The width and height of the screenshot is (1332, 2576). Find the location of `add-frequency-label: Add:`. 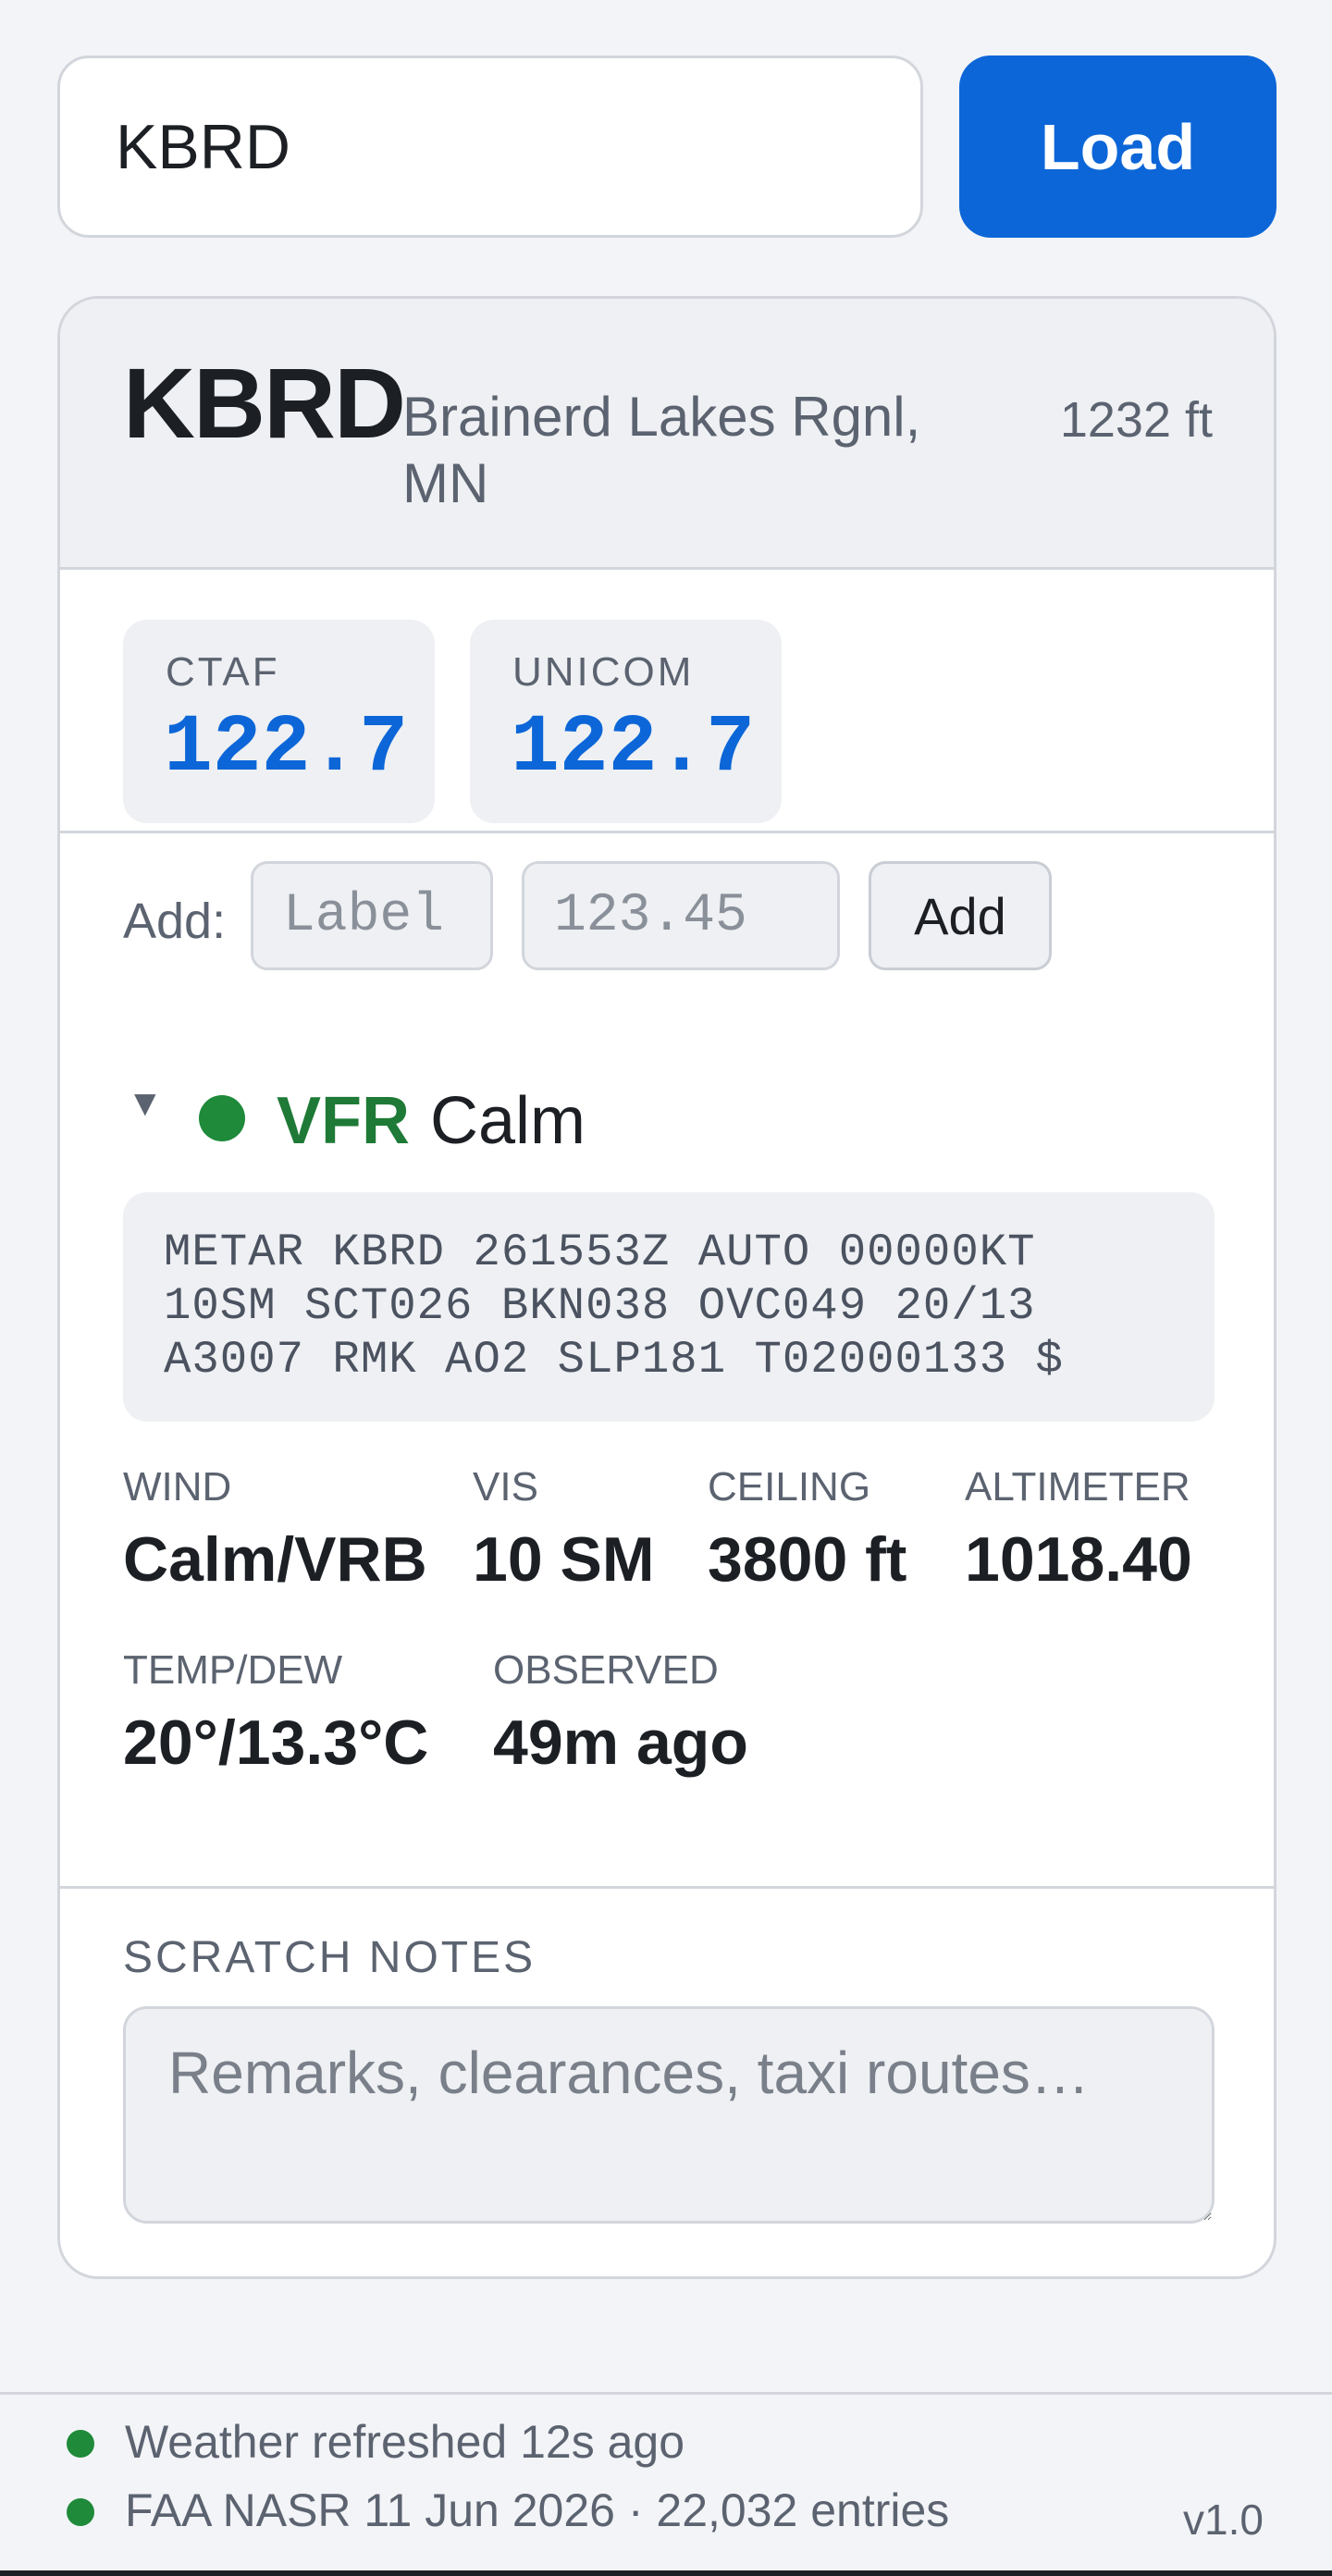

add-frequency-label: Add: is located at coordinates (175, 921).